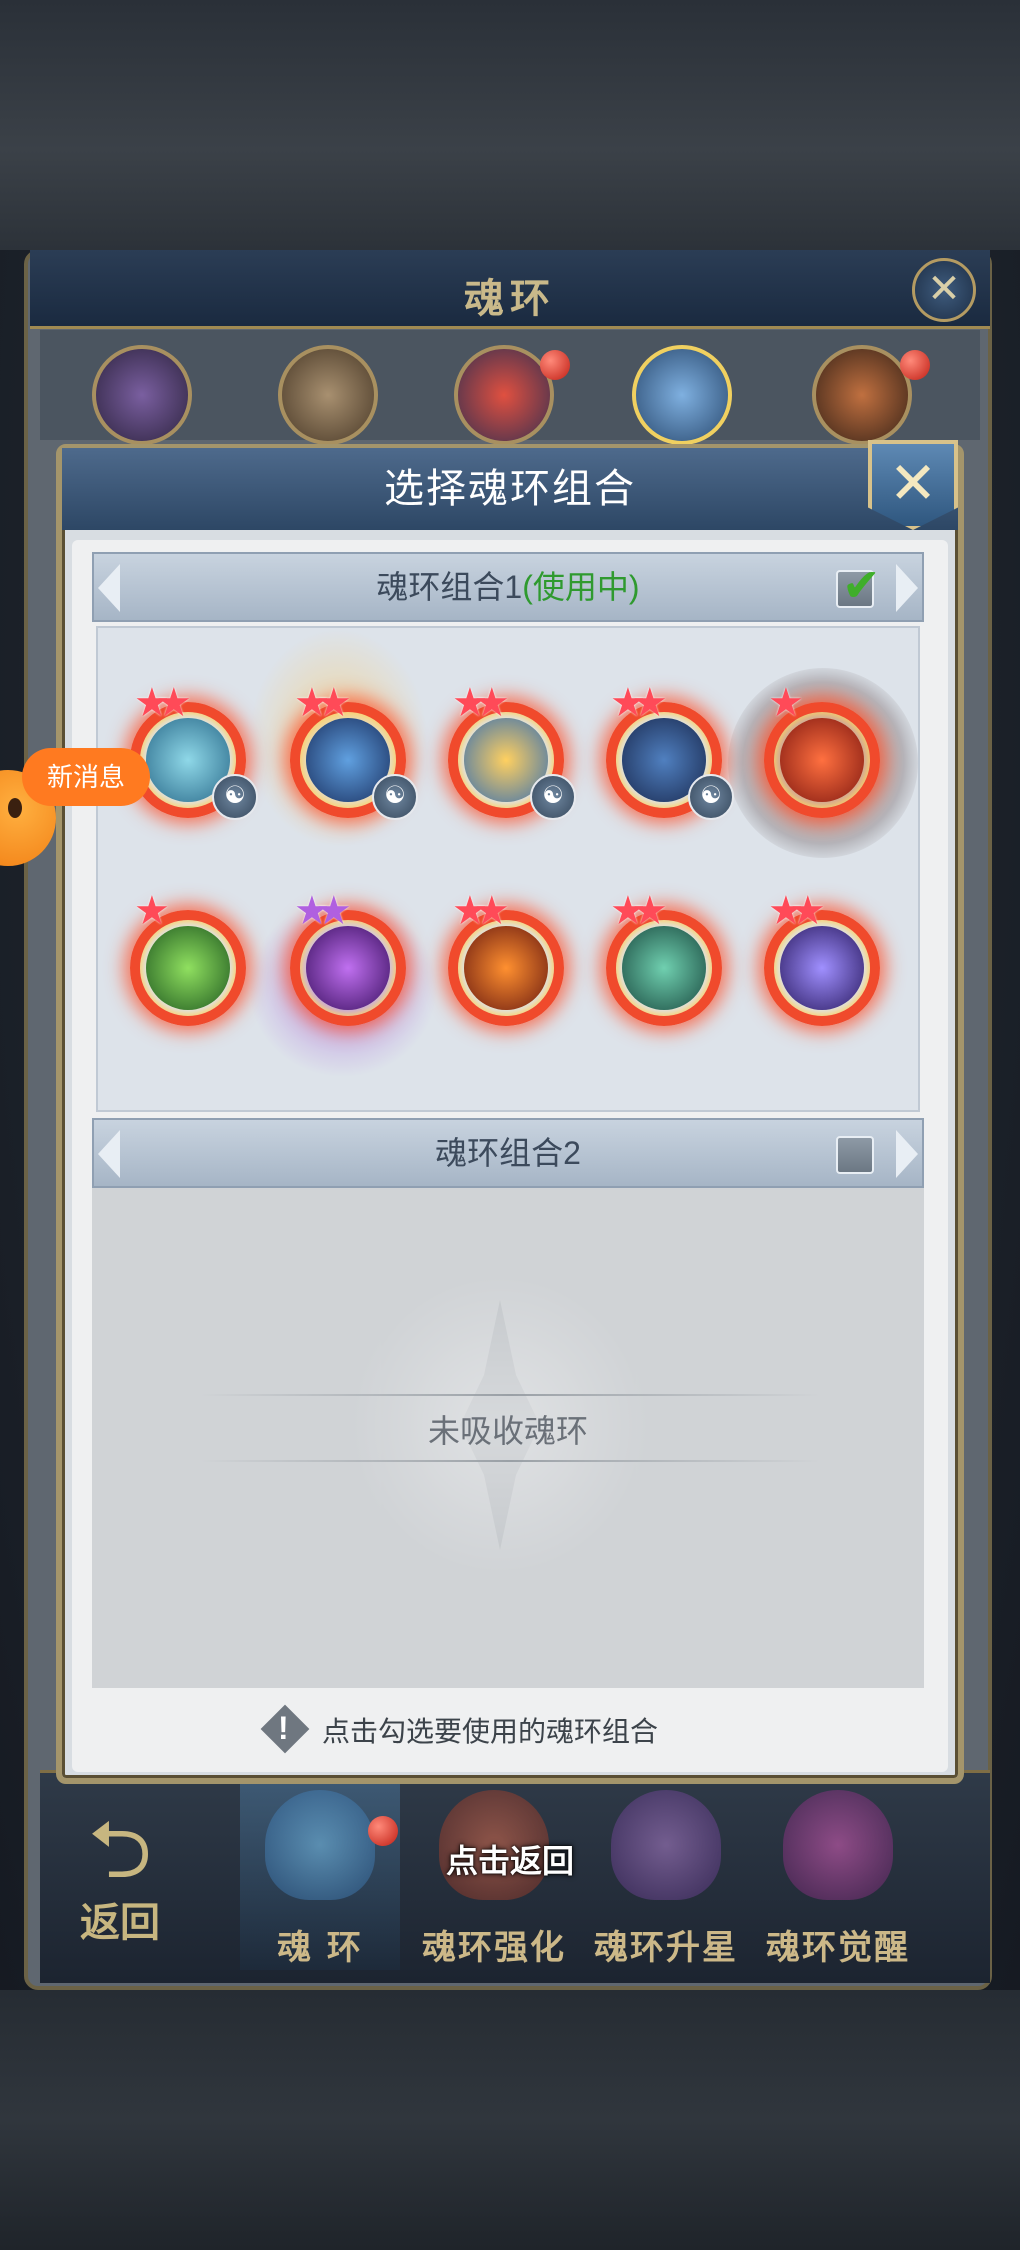 The height and width of the screenshot is (2250, 1020). Describe the element at coordinates (666, 1845) in the screenshot. I see `purple-gem-icon` at that location.